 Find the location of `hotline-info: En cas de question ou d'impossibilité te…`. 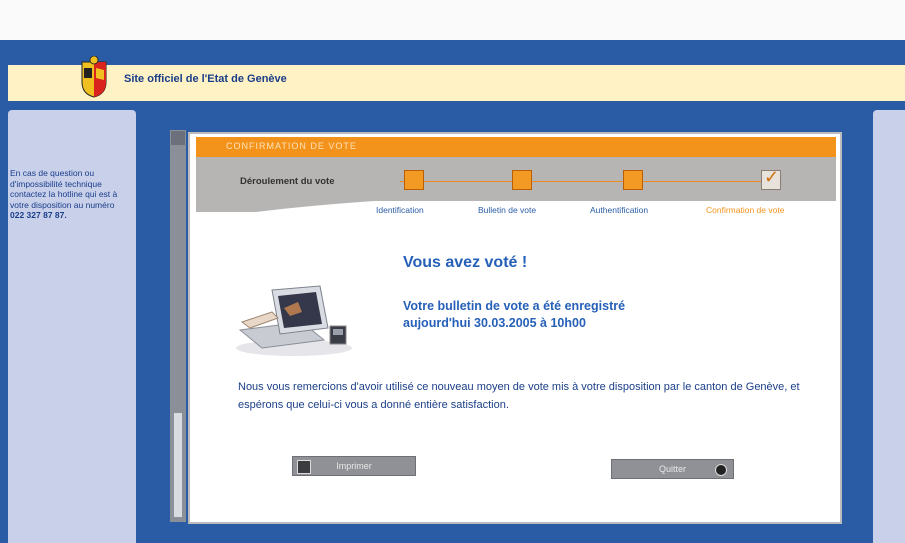

hotline-info: En cas de question ou d'impossibilité te… is located at coordinates (73, 194).